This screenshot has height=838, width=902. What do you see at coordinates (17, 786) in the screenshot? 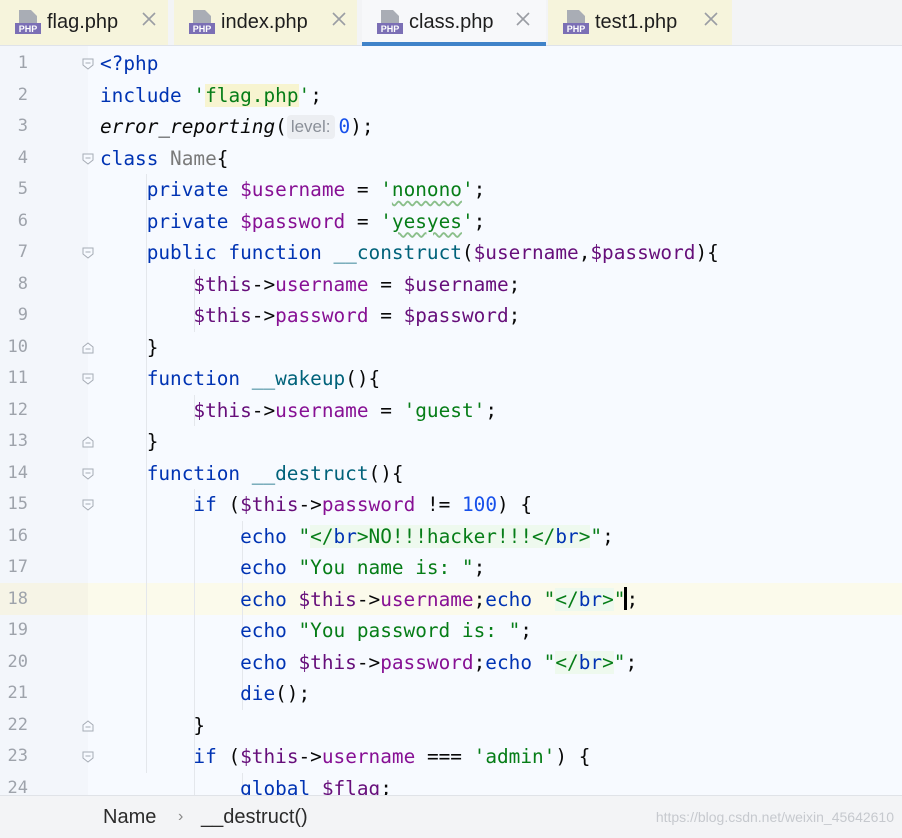
I see `line-number: 24` at bounding box center [17, 786].